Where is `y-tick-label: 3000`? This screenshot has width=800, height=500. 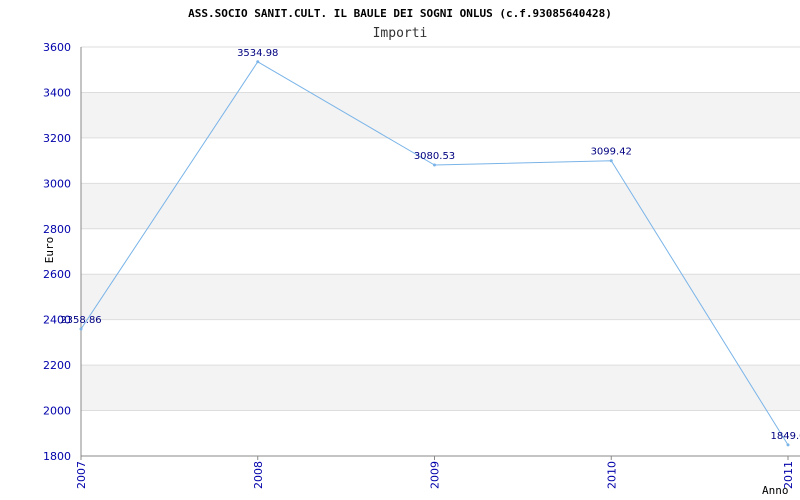 y-tick-label: 3000 is located at coordinates (57, 183).